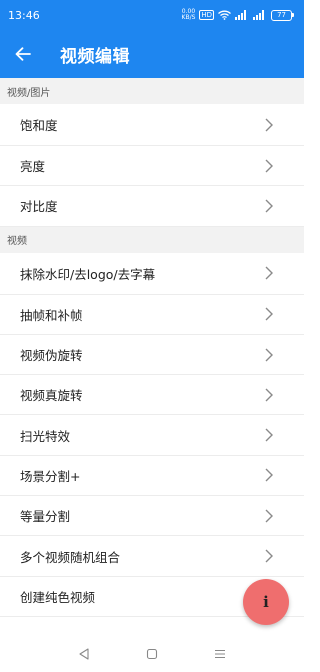 The height and width of the screenshot is (672, 320). I want to click on battery-level: 77, so click(281, 15).